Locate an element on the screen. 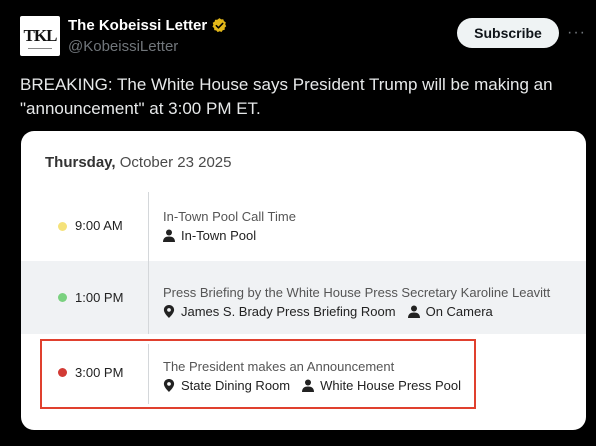 This screenshot has height=446, width=596. schedule-date: Thursday, October 23 2025 is located at coordinates (138, 162).